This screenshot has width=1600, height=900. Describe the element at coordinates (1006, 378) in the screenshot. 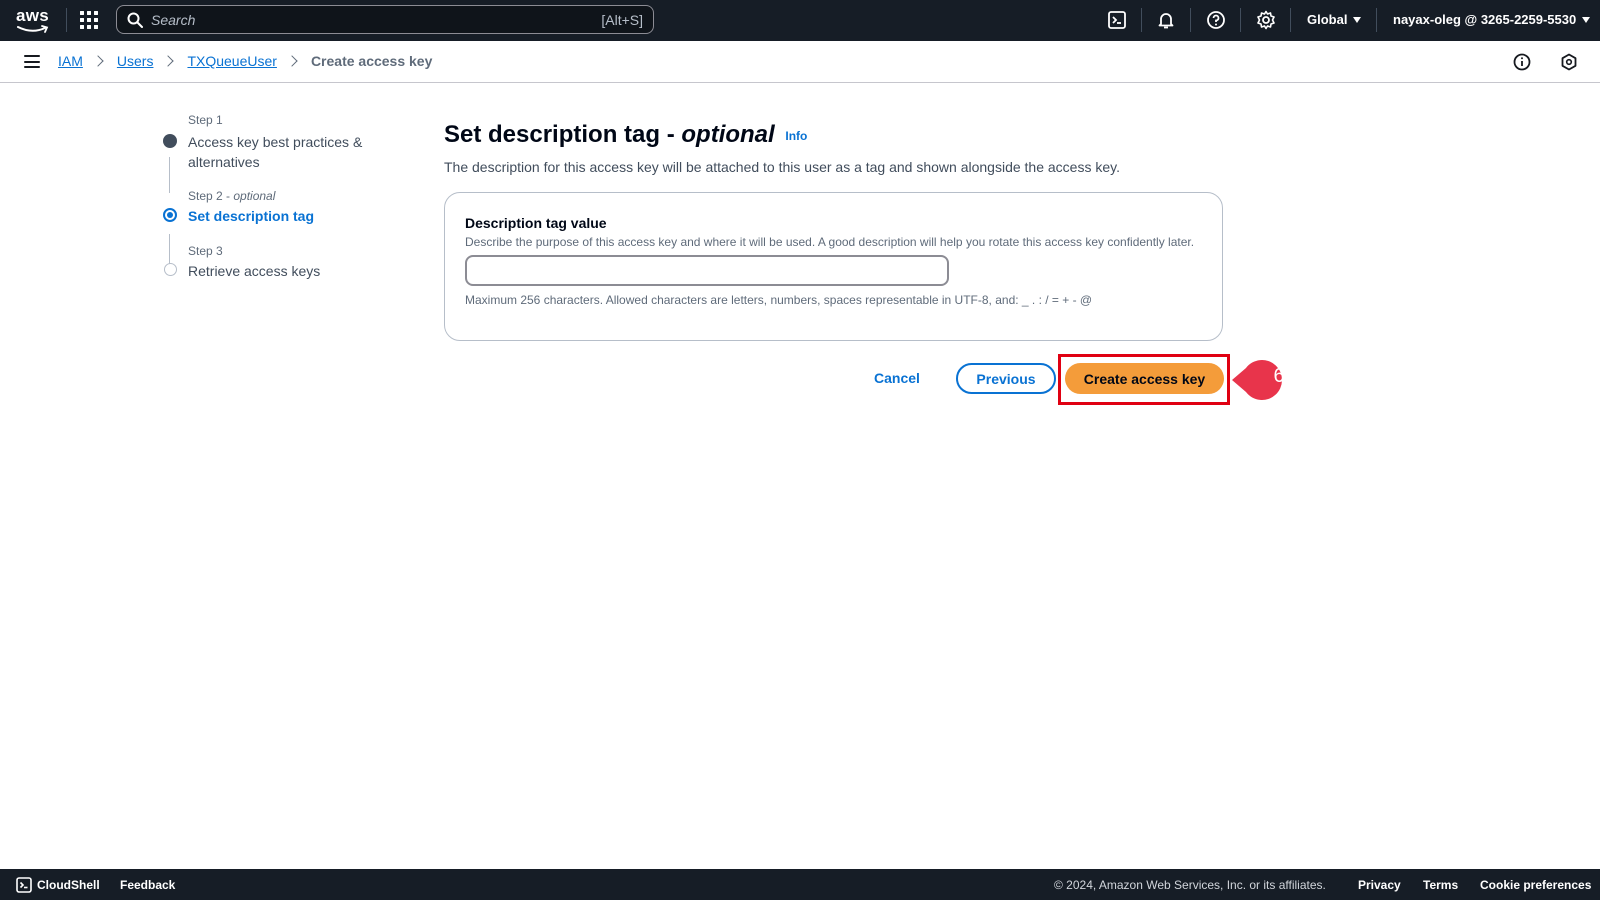

I see `previous-button: Previous` at that location.